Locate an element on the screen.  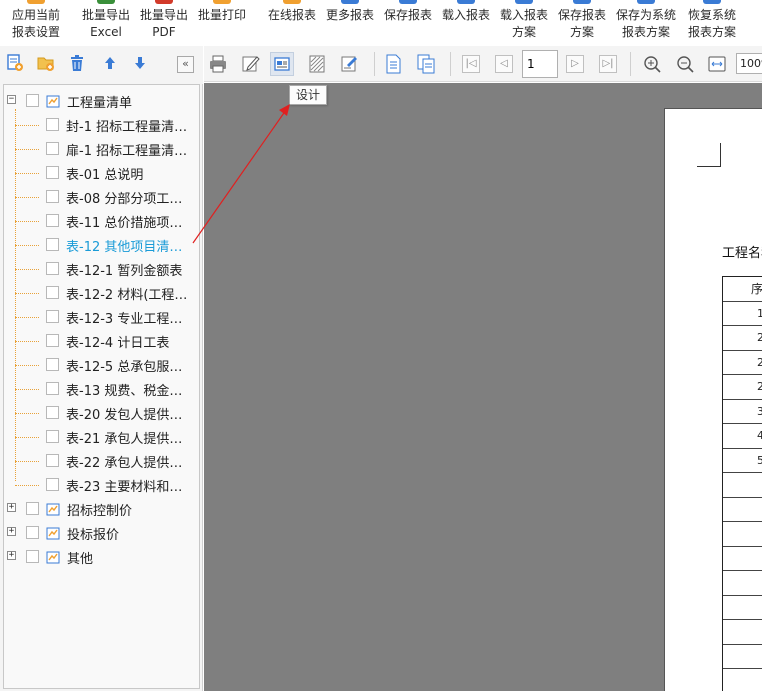
load-report-scheme-button: 载入报表 方案 is located at coordinates (524, 23).